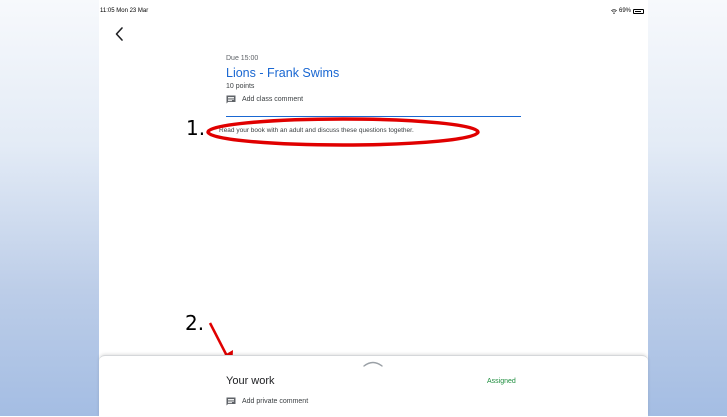 The image size is (727, 417). Describe the element at coordinates (373, 14) in the screenshot. I see `status-bar: 11:05 Mon 23 Mar 69%` at that location.